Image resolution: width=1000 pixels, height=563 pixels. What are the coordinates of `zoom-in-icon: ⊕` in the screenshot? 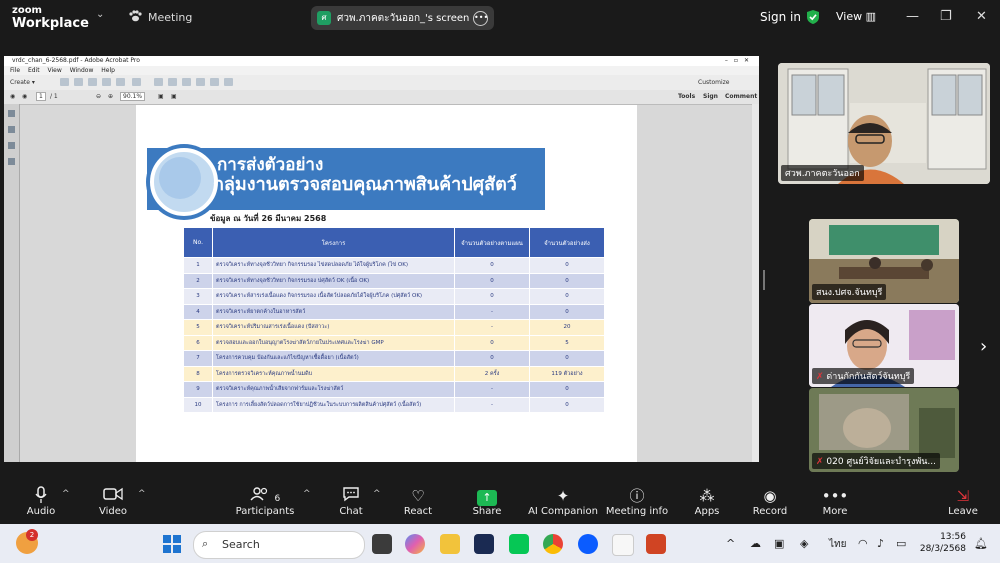 It's located at (110, 96).